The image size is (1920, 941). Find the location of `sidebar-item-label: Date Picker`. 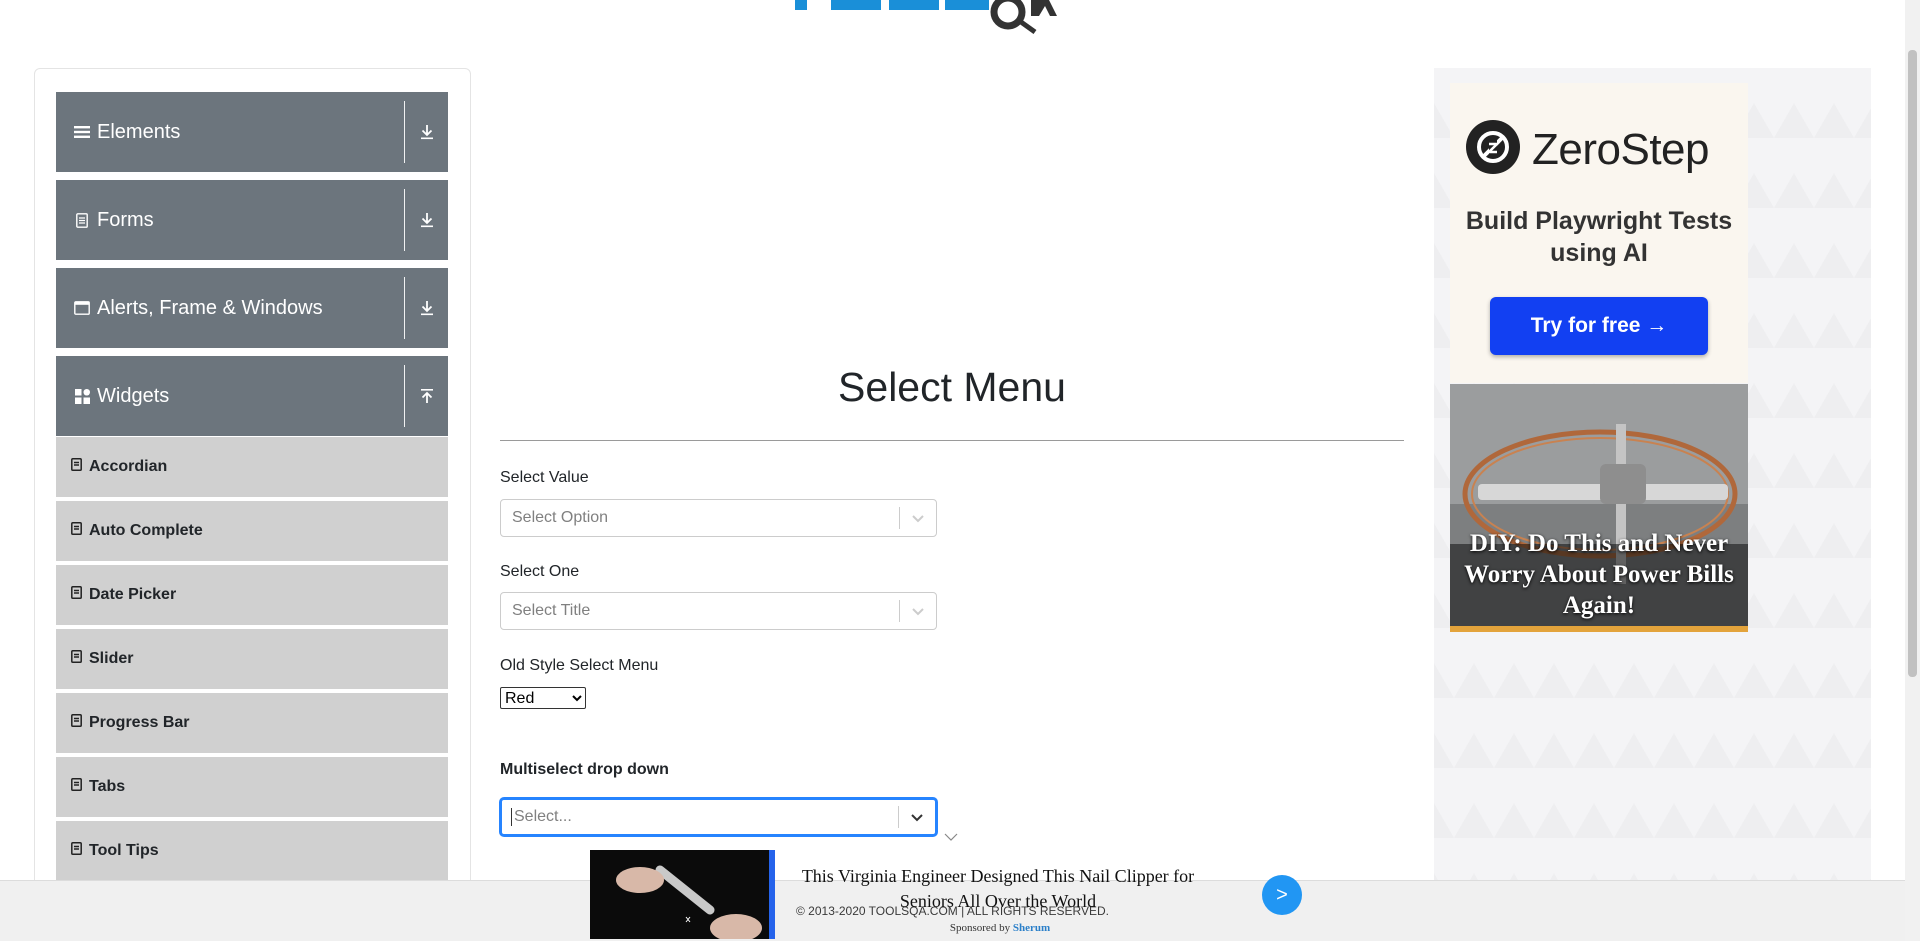

sidebar-item-label: Date Picker is located at coordinates (133, 594).